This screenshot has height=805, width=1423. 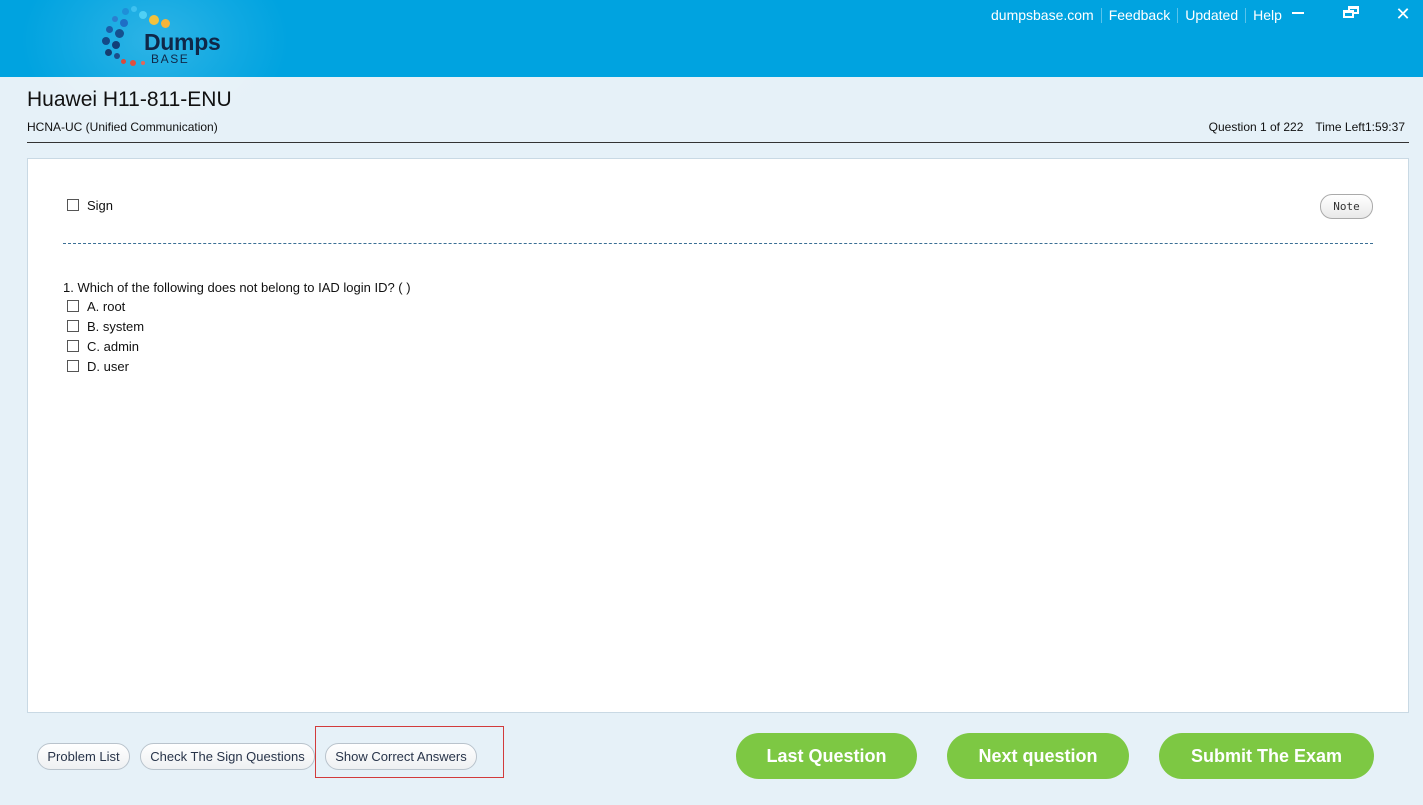 What do you see at coordinates (1340, 127) in the screenshot?
I see `time-left-label: Time Left` at bounding box center [1340, 127].